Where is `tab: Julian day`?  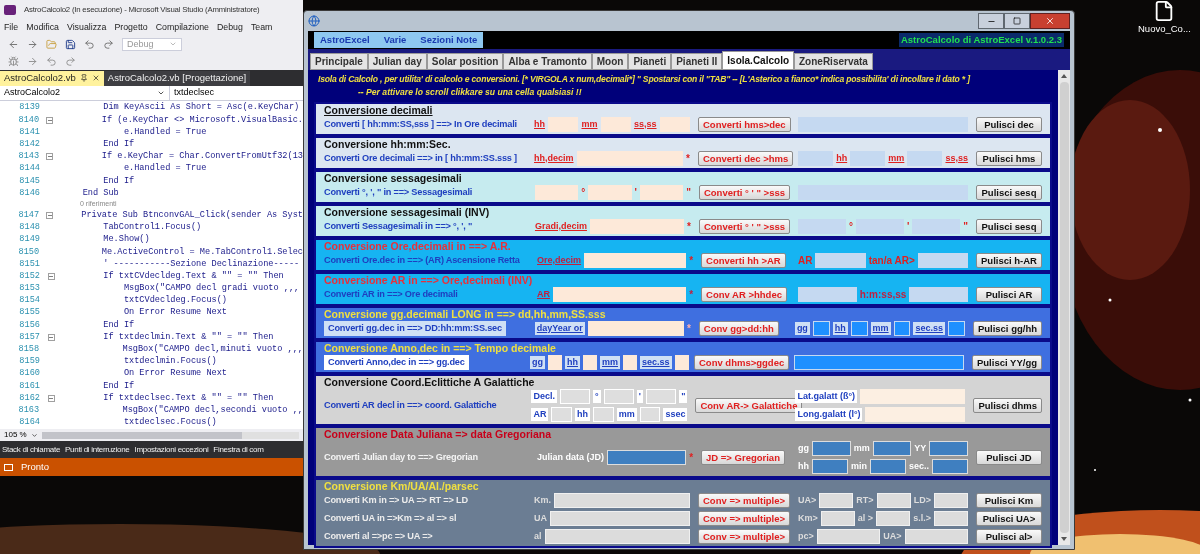 tab: Julian day is located at coordinates (397, 61).